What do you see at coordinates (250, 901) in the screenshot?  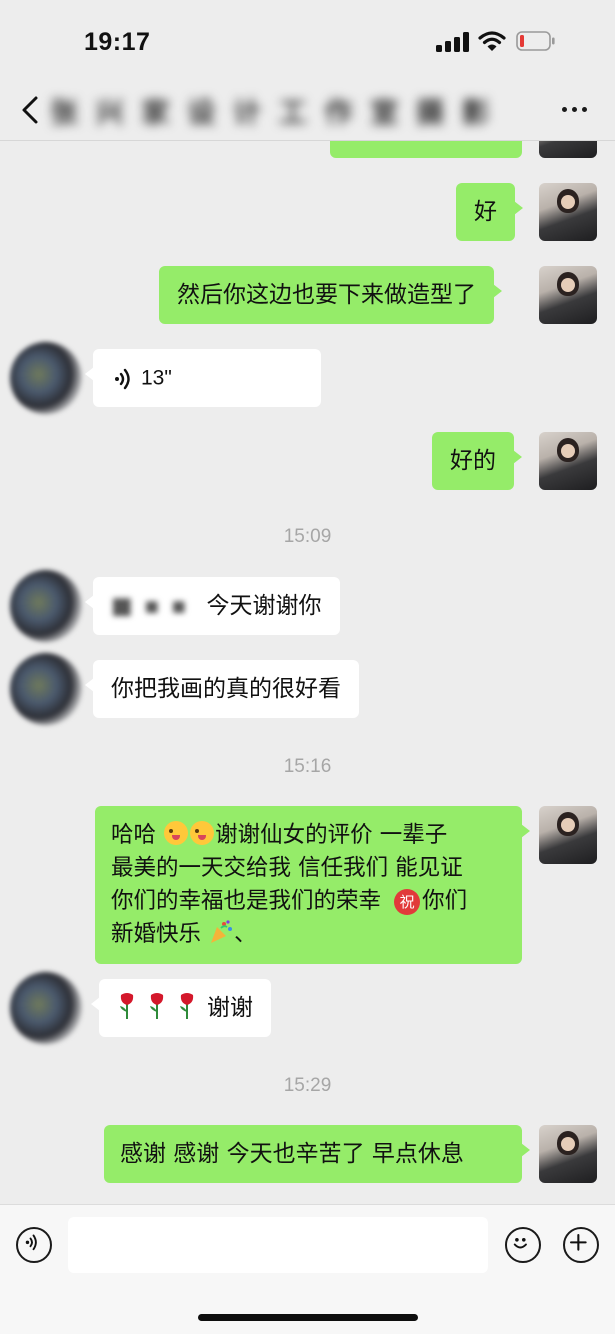 I see `message-text: 你们的幸福也是我们的荣幸` at bounding box center [250, 901].